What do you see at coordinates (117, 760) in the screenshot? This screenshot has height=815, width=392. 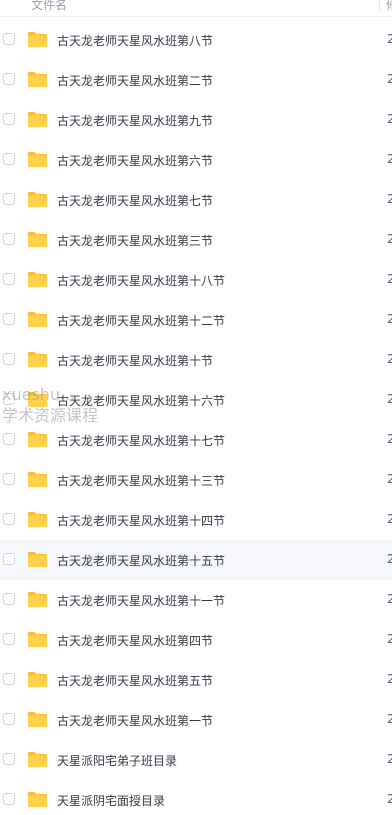 I see `file-name: 天星派阳宅弟子班目录` at bounding box center [117, 760].